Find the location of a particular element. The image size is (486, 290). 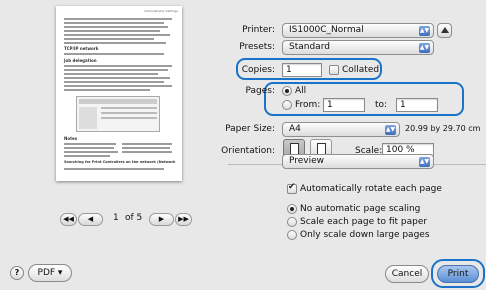

last-page-button: ▶▶ is located at coordinates (183, 219).